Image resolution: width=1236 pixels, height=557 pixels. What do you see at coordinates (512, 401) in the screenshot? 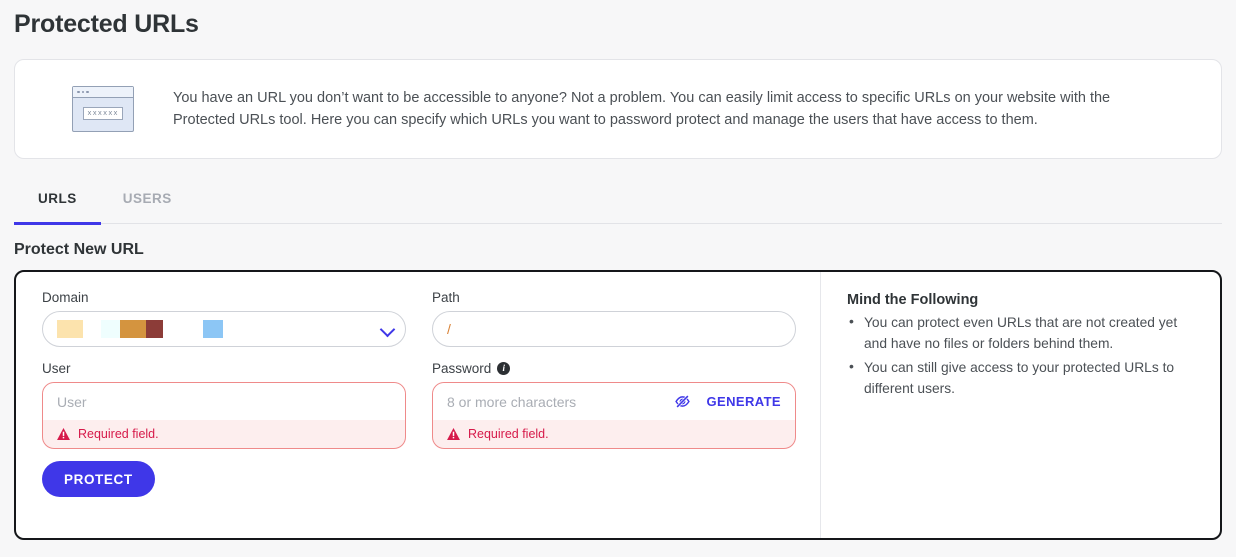
I see `password-input-placeholder: 8 or more characters` at bounding box center [512, 401].